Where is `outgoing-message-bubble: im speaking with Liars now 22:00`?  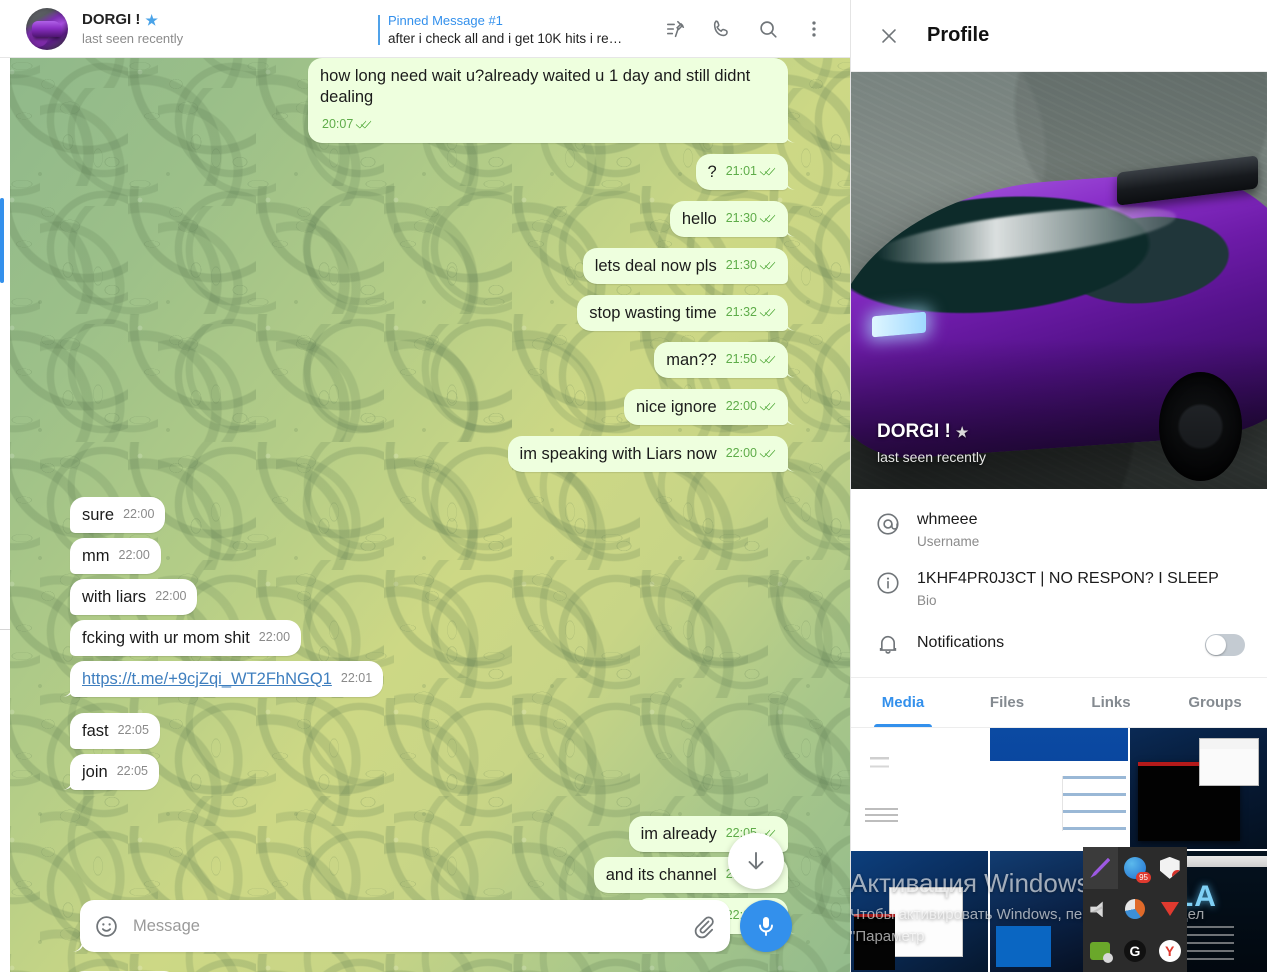
outgoing-message-bubble: im speaking with Liars now 22:00 is located at coordinates (647, 454).